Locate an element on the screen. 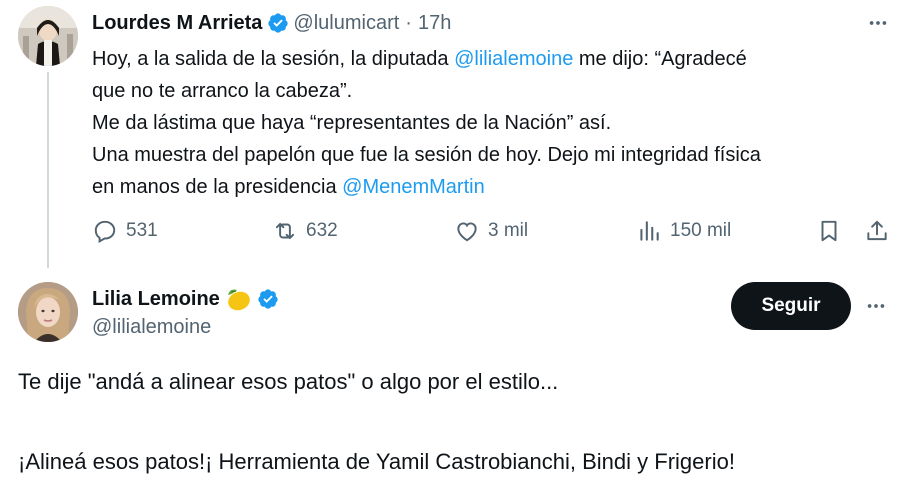 This screenshot has height=495, width=912. share-button is located at coordinates (877, 231).